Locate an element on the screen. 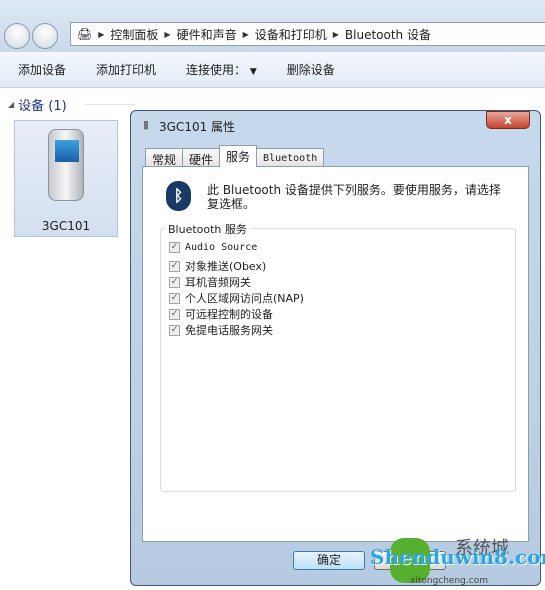  remove-device-button: 删除设备 is located at coordinates (311, 69).